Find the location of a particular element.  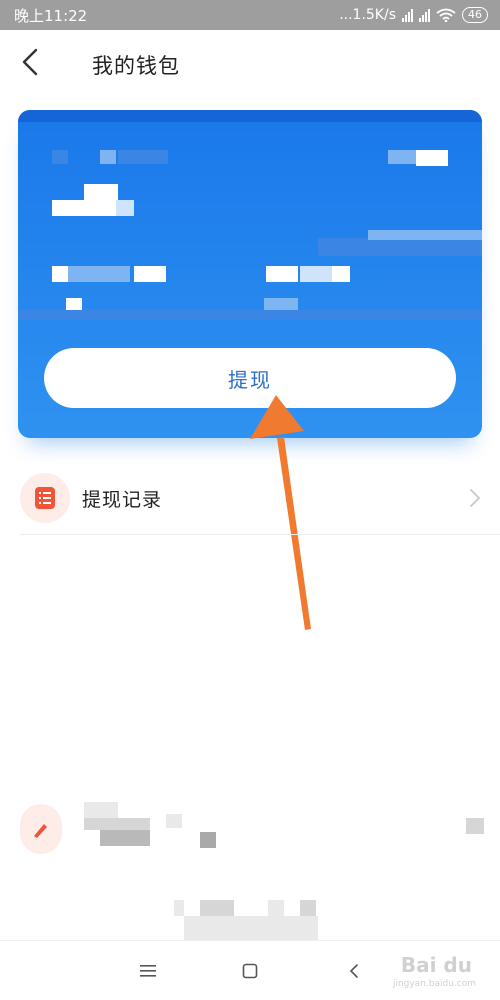

network-speed: ...1.5K/s is located at coordinates (367, 15).